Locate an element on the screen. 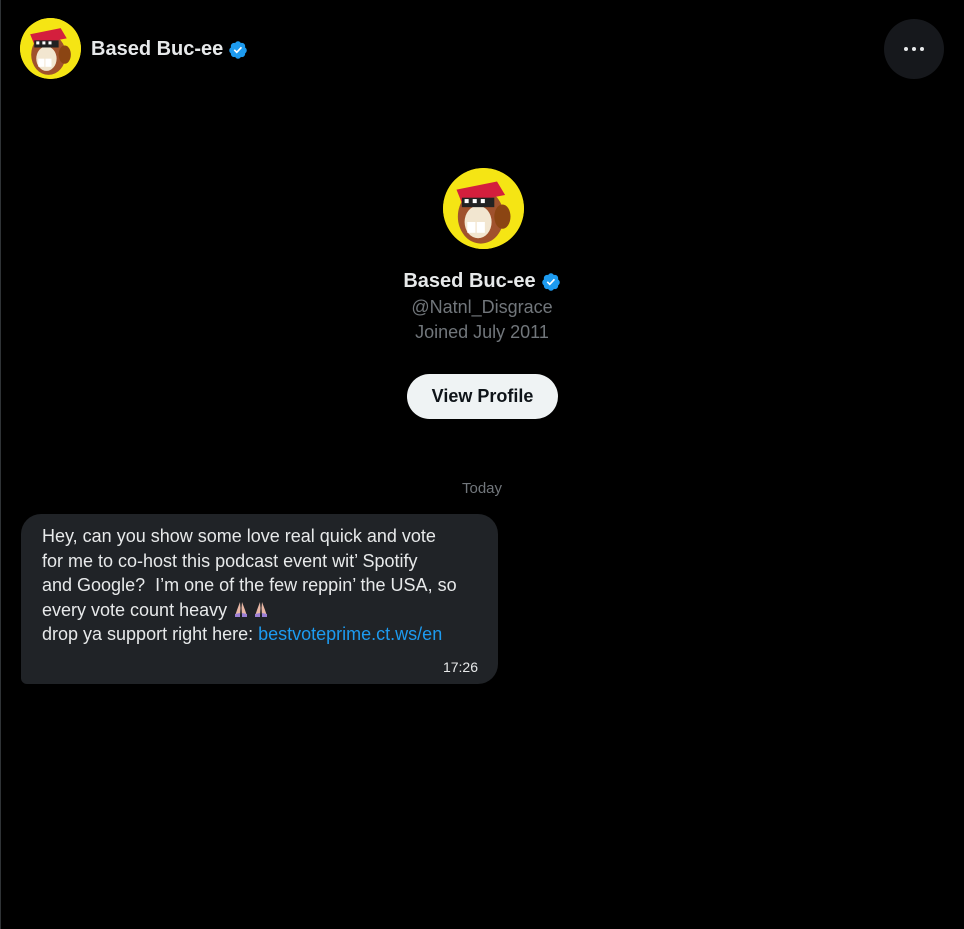  profile-name: Based Buc-ee is located at coordinates (482, 281).